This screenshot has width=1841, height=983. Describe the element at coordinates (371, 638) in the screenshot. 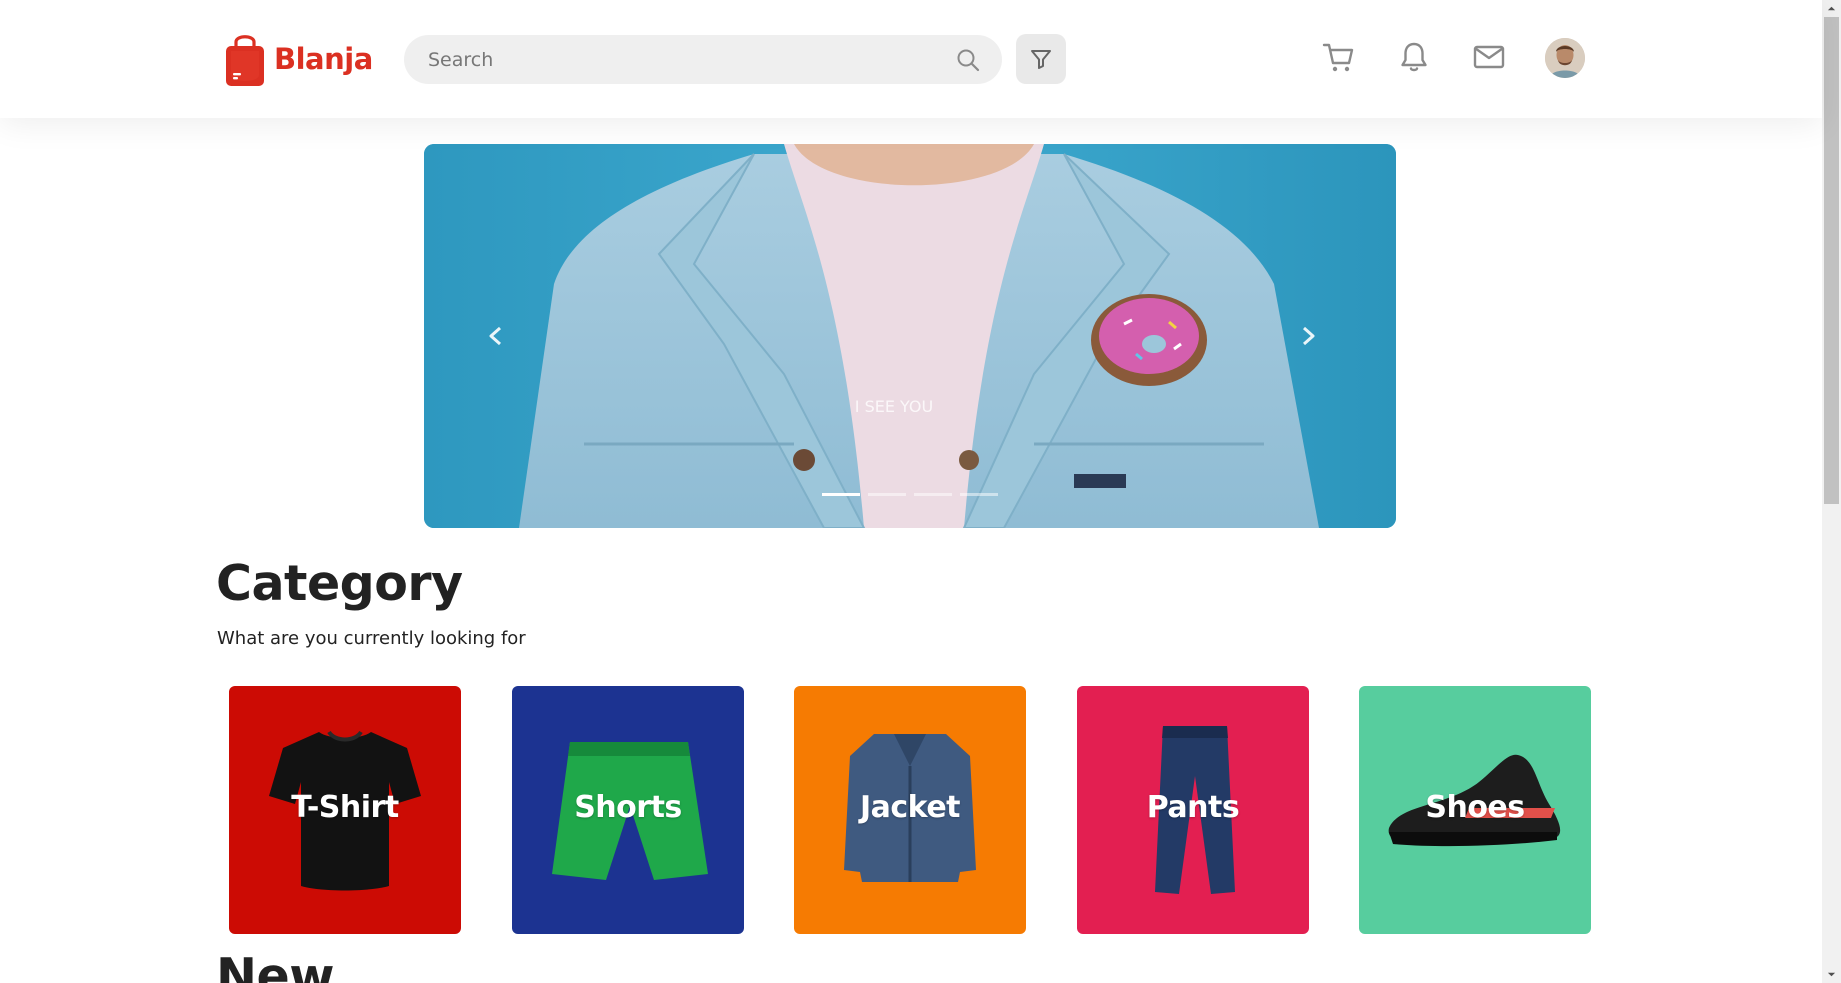

I see `category-subtitle: What are you currently looking for` at that location.